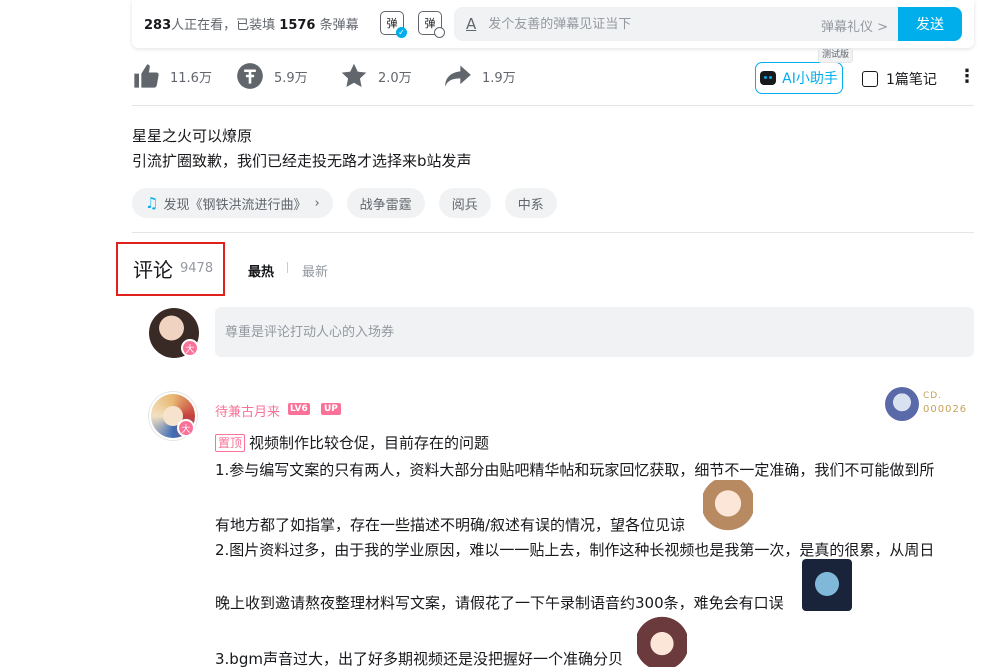 The height and width of the screenshot is (671, 1000). Describe the element at coordinates (967, 77) in the screenshot. I see `more-options-icon: ⋮` at that location.